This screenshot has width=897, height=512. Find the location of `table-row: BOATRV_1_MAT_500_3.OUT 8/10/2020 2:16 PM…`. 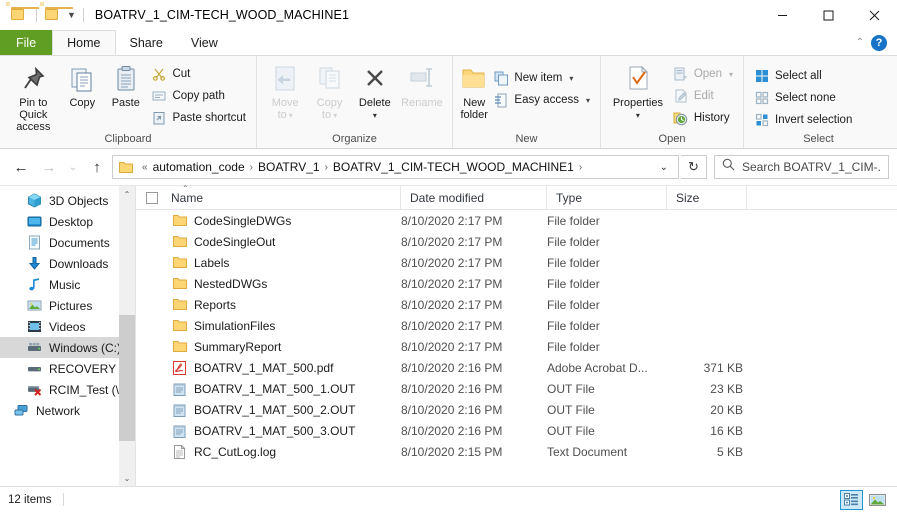

table-row: BOATRV_1_MAT_500_3.OUT 8/10/2020 2:16 PM… is located at coordinates (516, 430).